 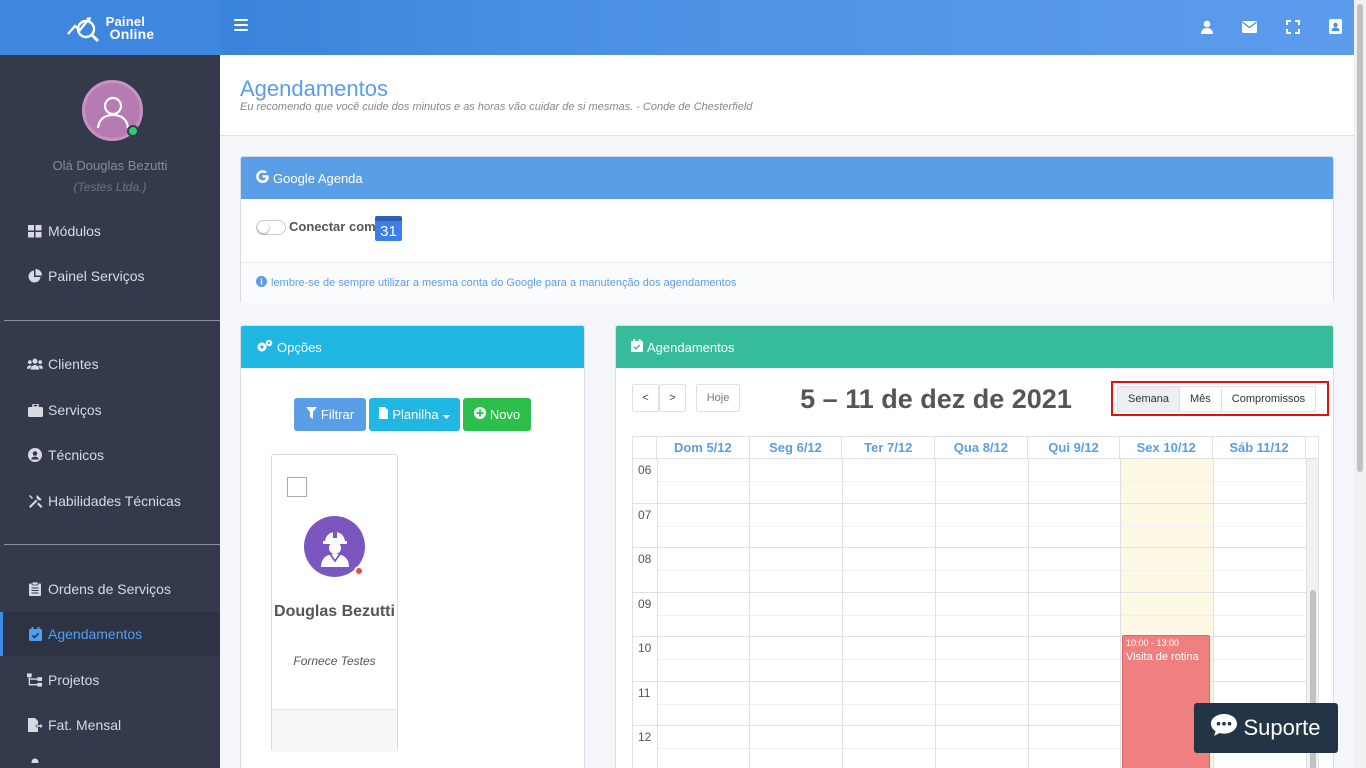 What do you see at coordinates (110, 410) in the screenshot?
I see `sidebar-item-servicos: Serviços` at bounding box center [110, 410].